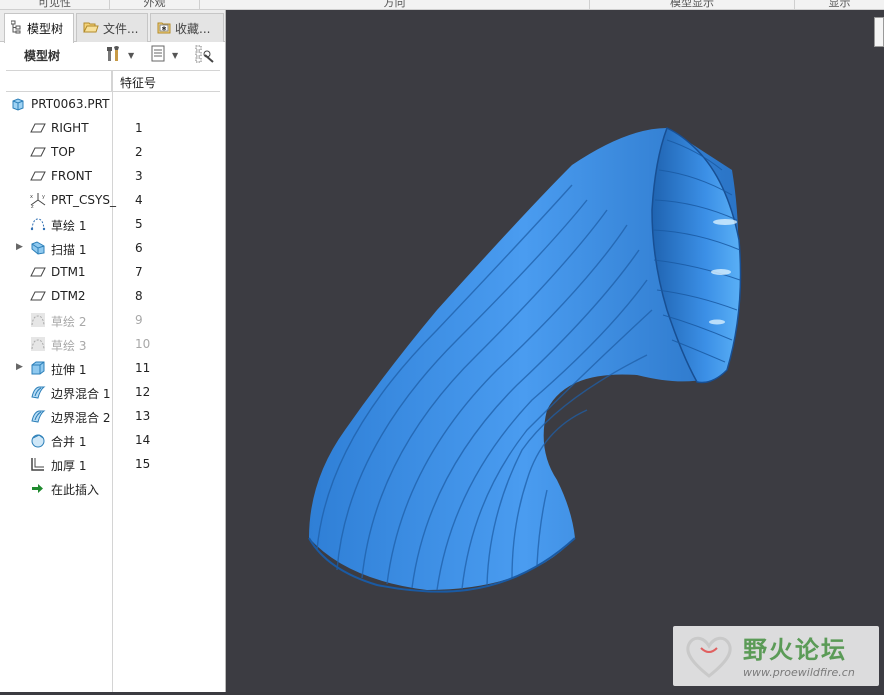 The width and height of the screenshot is (884, 695). Describe the element at coordinates (69, 370) in the screenshot. I see `tree-item-label: 拉伸 1` at that location.